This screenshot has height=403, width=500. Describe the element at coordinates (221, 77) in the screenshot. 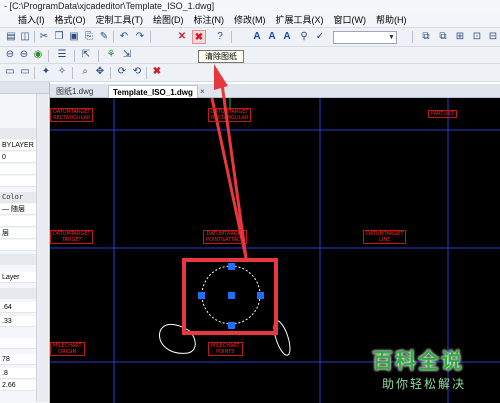

I see `arrow-head-icon` at that location.